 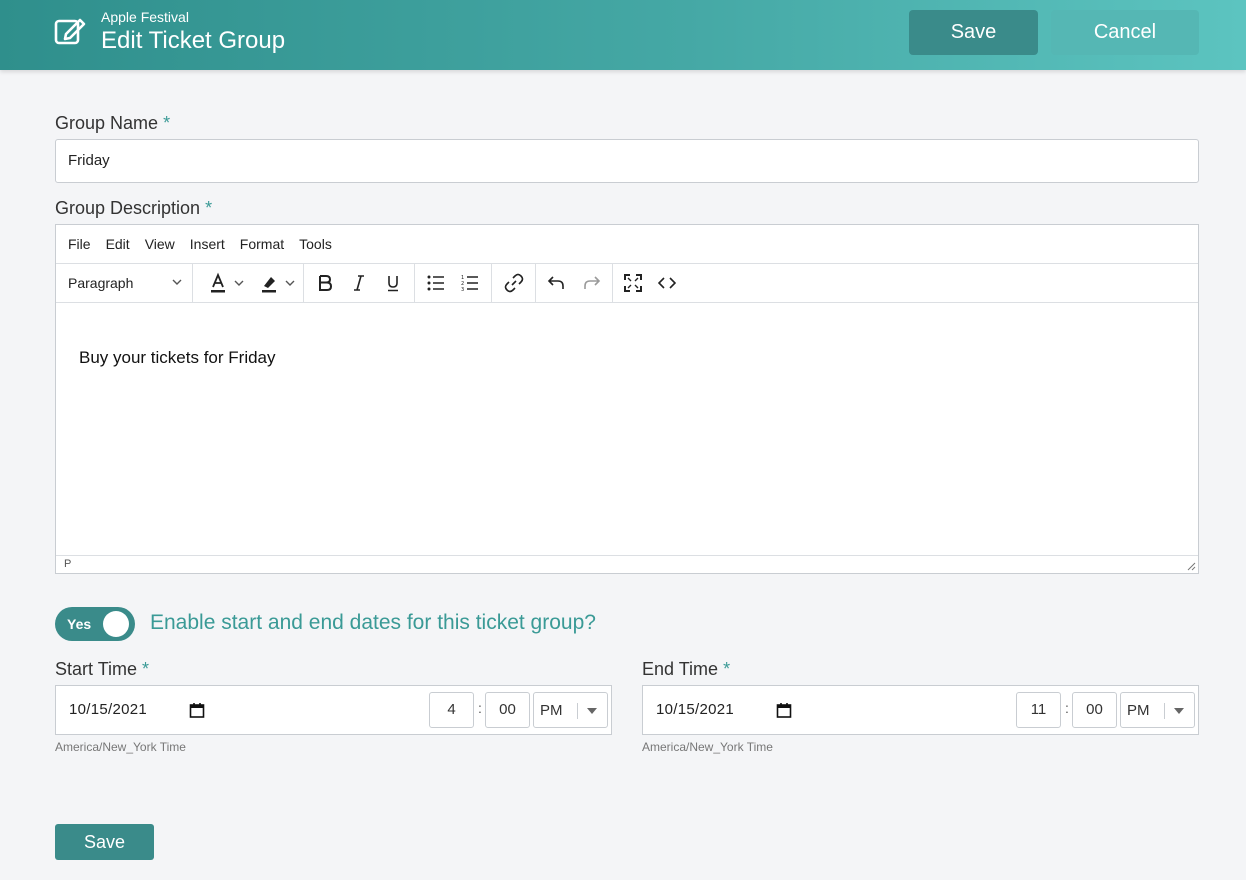 I want to click on dates-toggle: Yes, so click(x=95, y=624).